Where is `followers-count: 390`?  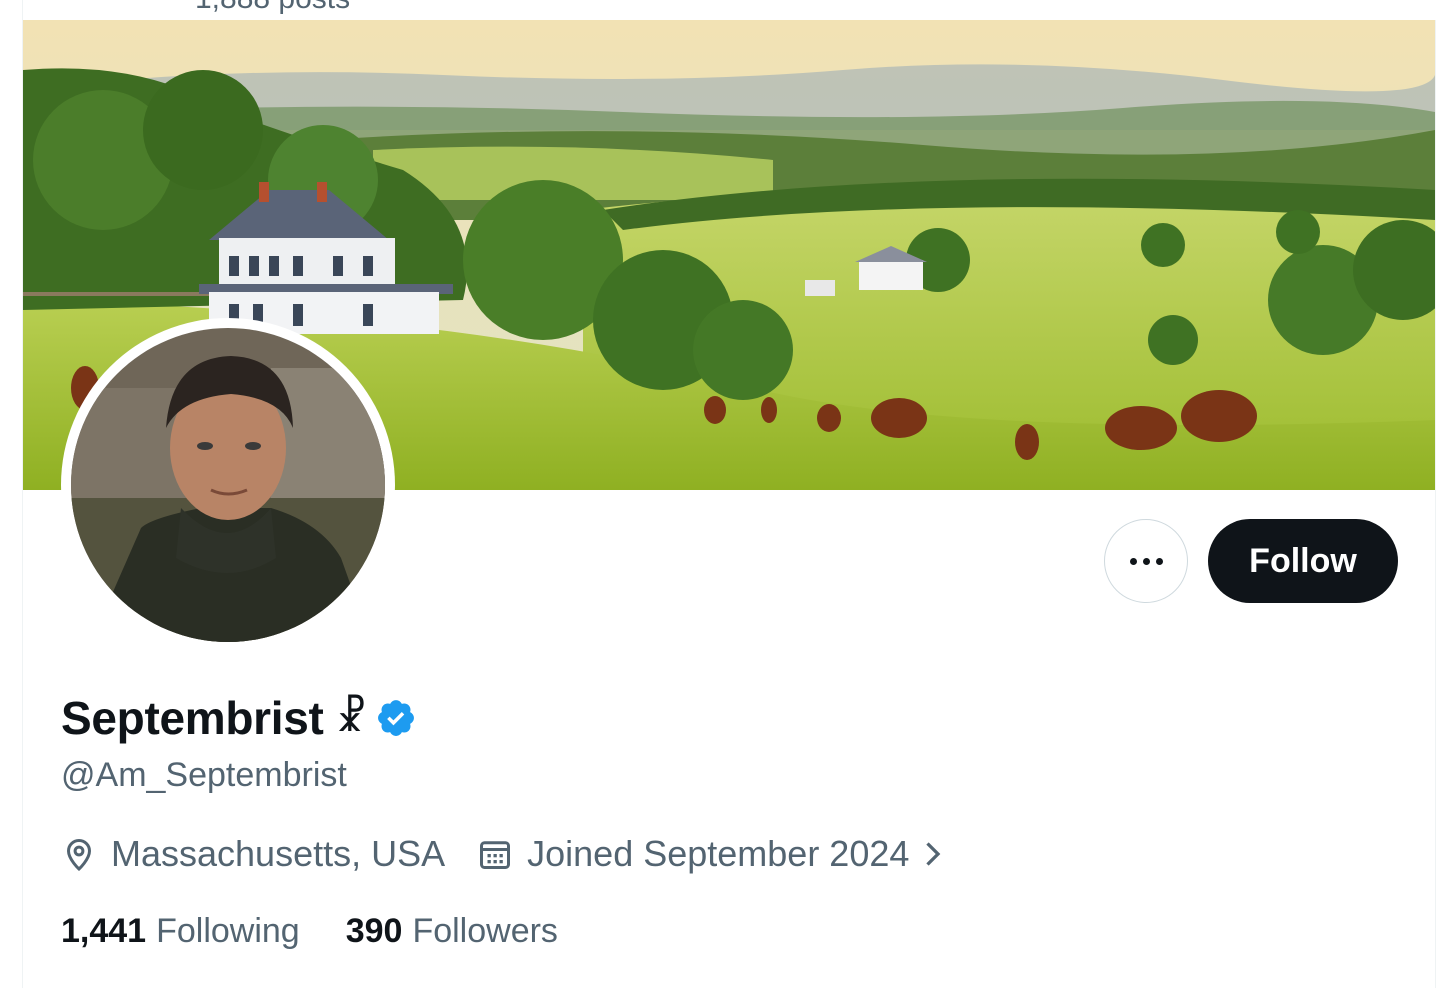 followers-count: 390 is located at coordinates (374, 931).